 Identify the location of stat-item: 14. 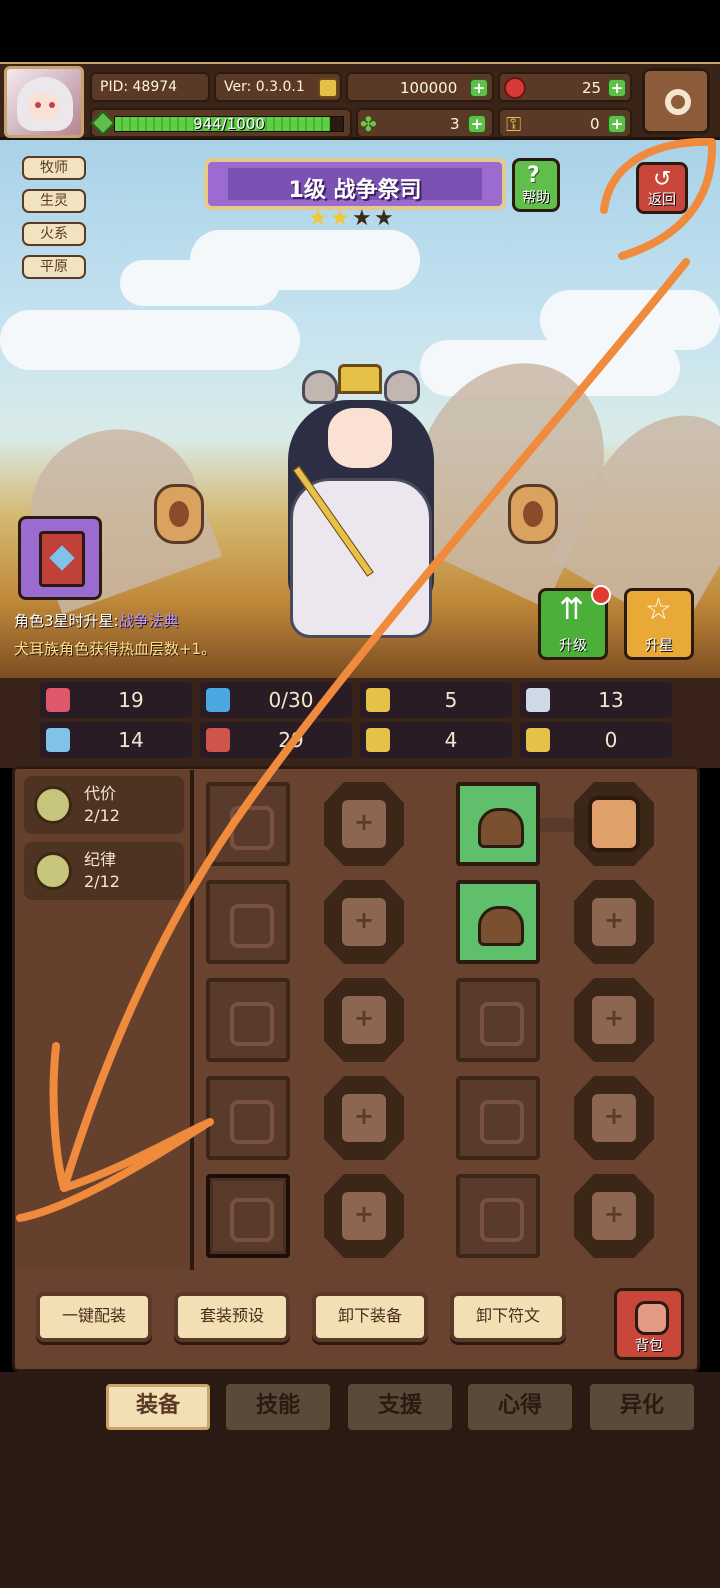
(116, 740).